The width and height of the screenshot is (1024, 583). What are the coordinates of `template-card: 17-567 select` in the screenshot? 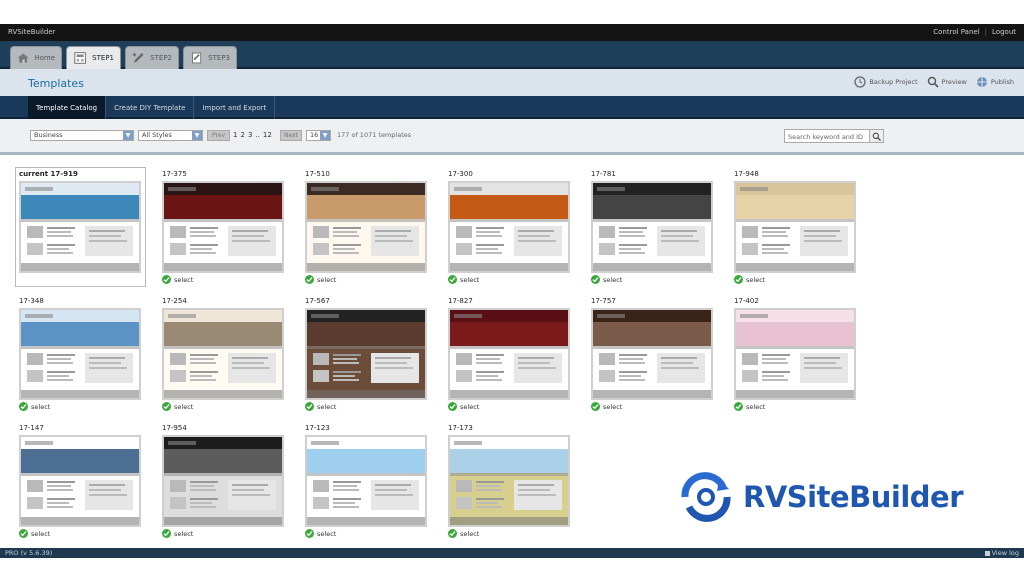 It's located at (366, 354).